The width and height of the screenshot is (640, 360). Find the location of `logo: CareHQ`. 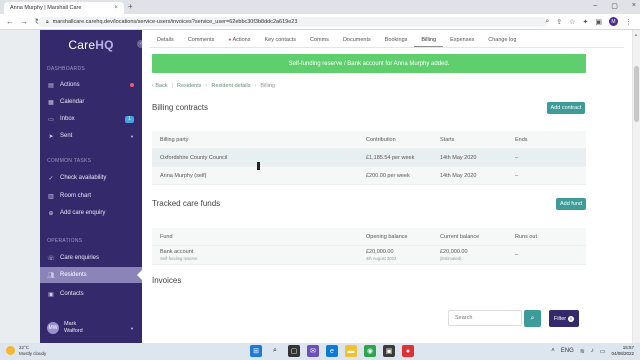

logo: CareHQ is located at coordinates (91, 46).